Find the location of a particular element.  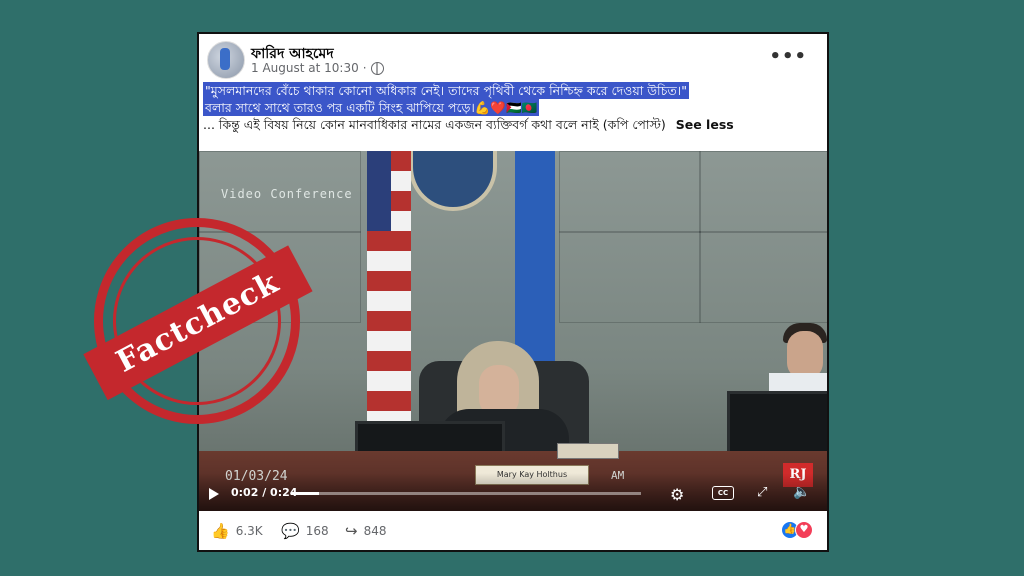

post-timestamp: 1 August at 10:30 is located at coordinates (305, 68).